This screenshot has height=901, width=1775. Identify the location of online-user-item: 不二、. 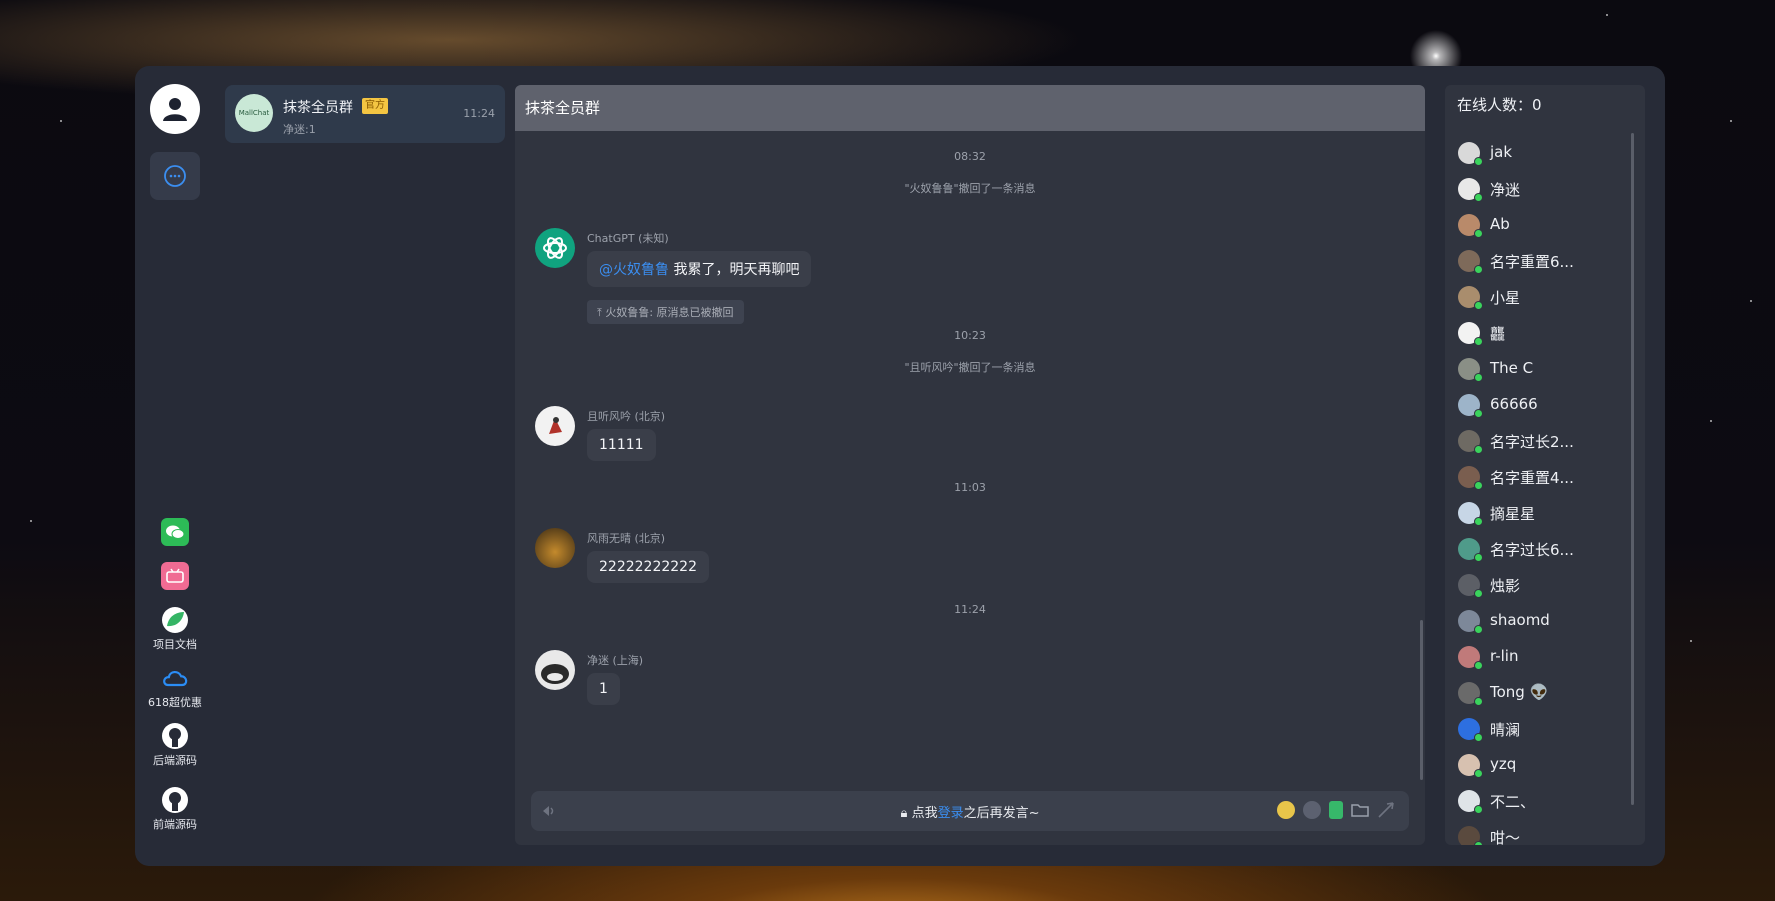
(1540, 802).